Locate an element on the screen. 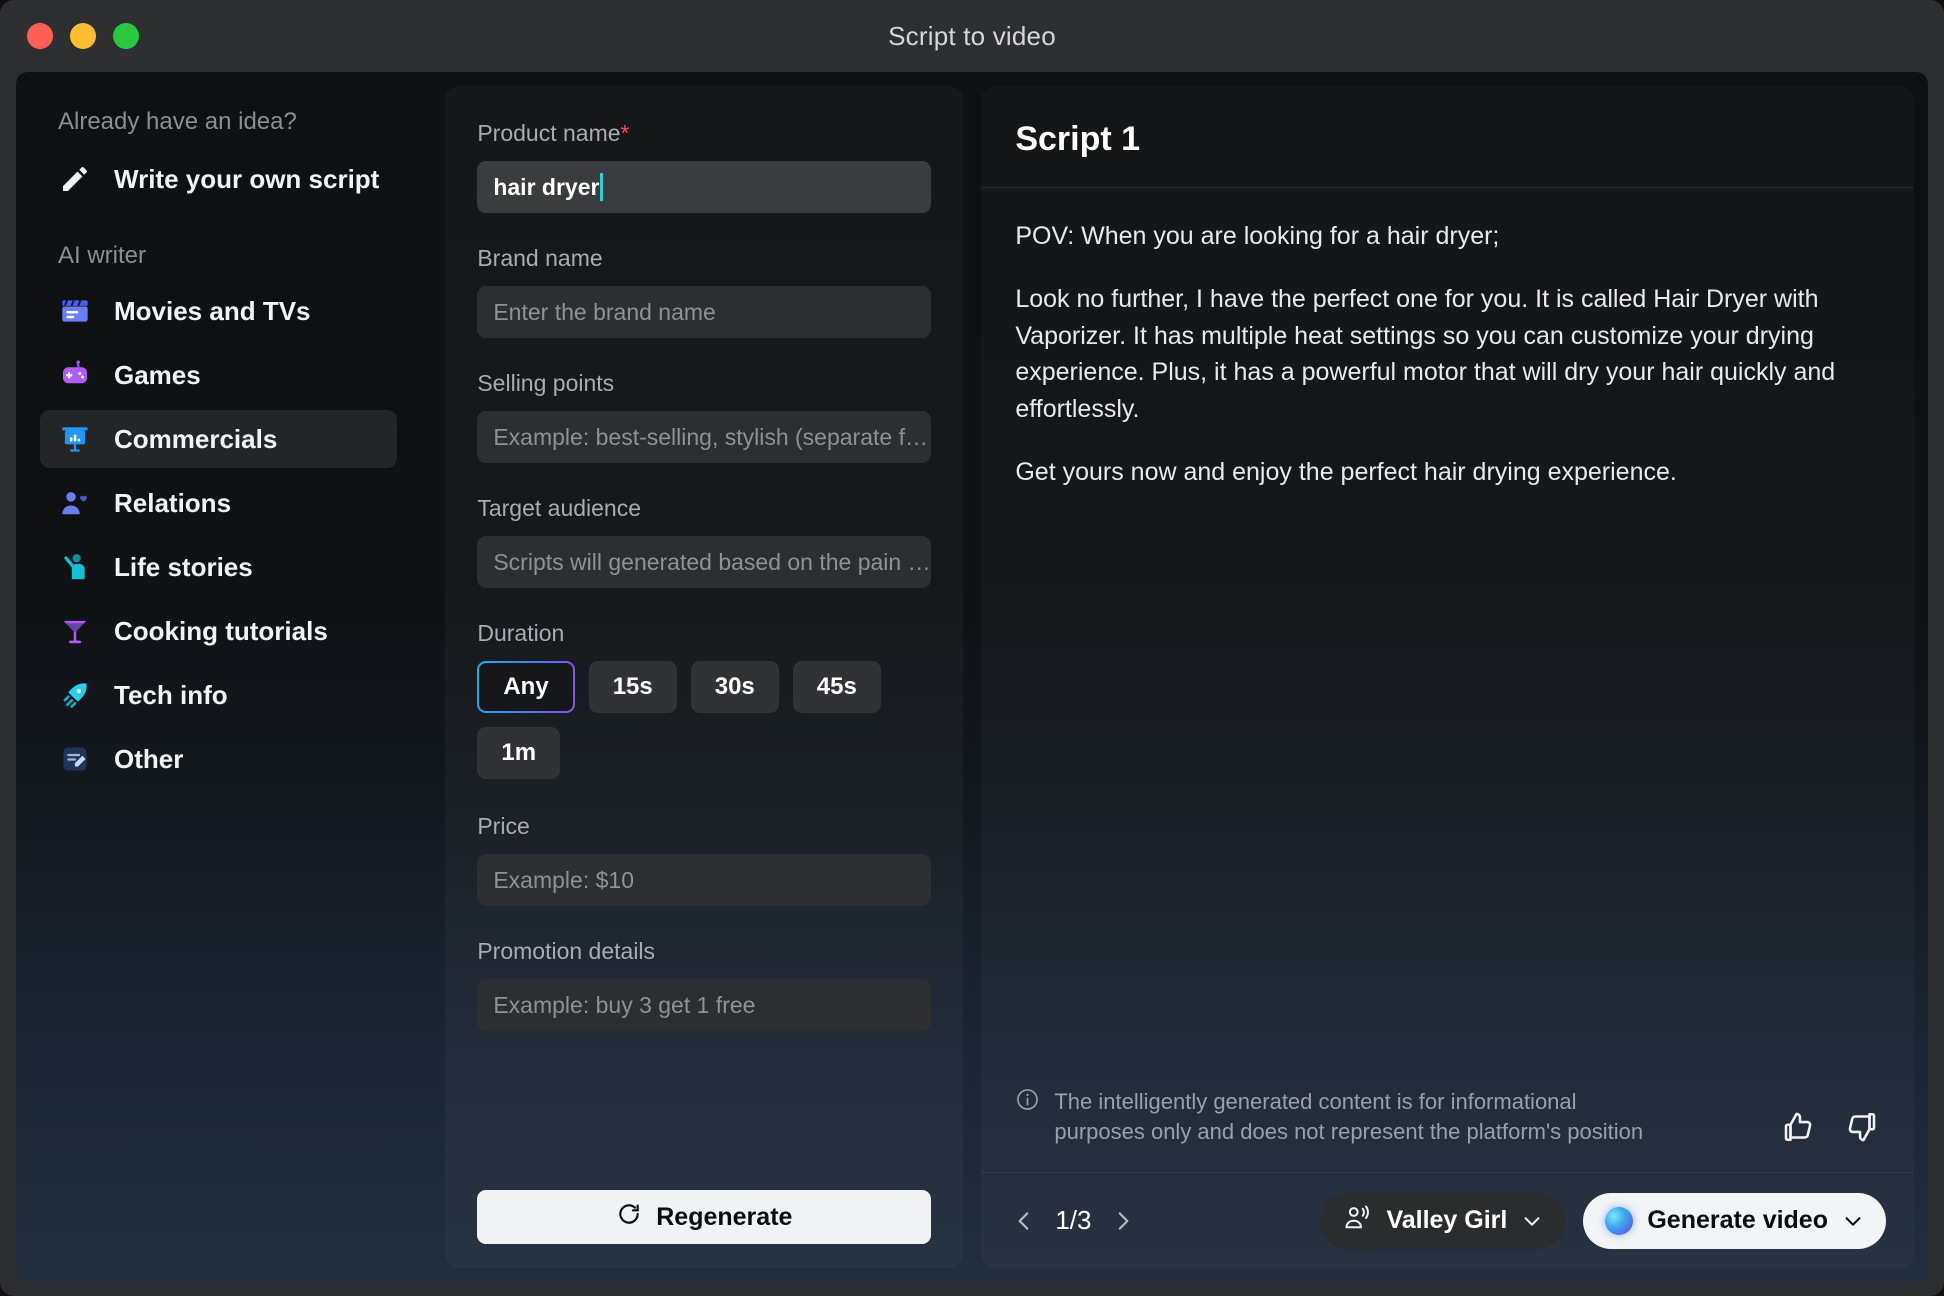 The image size is (1944, 1296). sidebar-item-movies-and-tvs: Movies and TVs is located at coordinates (218, 311).